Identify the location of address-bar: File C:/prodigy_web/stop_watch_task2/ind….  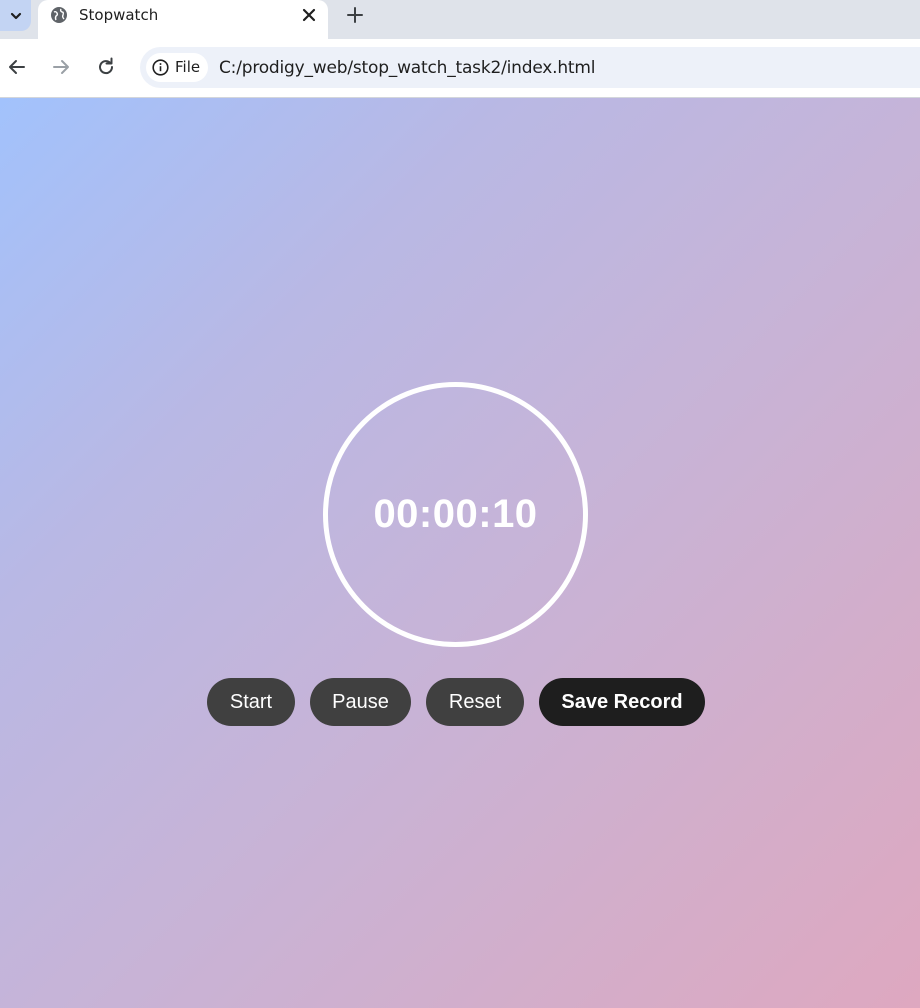
(530, 67).